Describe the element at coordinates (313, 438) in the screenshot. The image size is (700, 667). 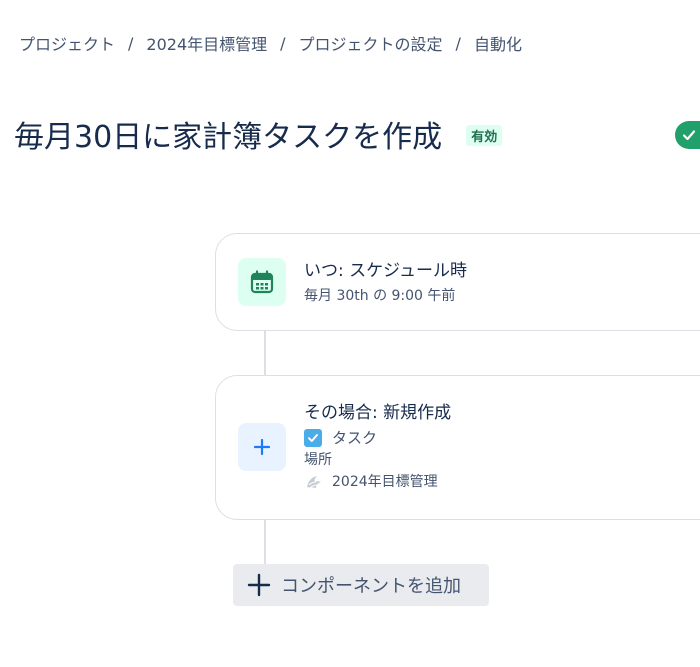
I see `task-checkbox-icon` at that location.